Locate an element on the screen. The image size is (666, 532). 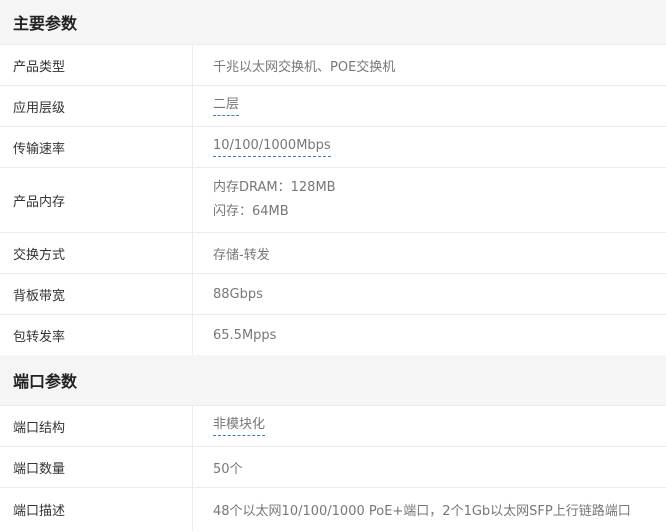
spec-row-transfer-rate: 传输速率 10/100/1000Mbps is located at coordinates (333, 146).